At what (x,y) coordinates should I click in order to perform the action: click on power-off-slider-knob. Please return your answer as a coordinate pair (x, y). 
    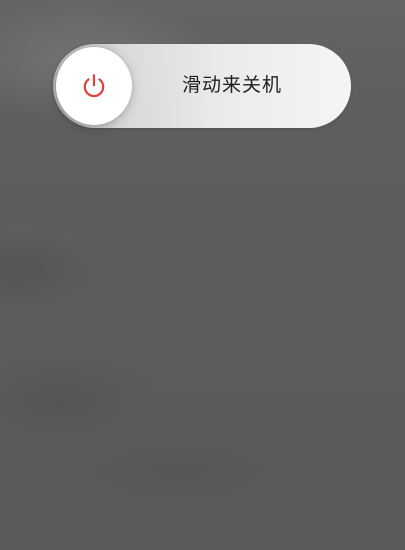
    Looking at the image, I should click on (94, 86).